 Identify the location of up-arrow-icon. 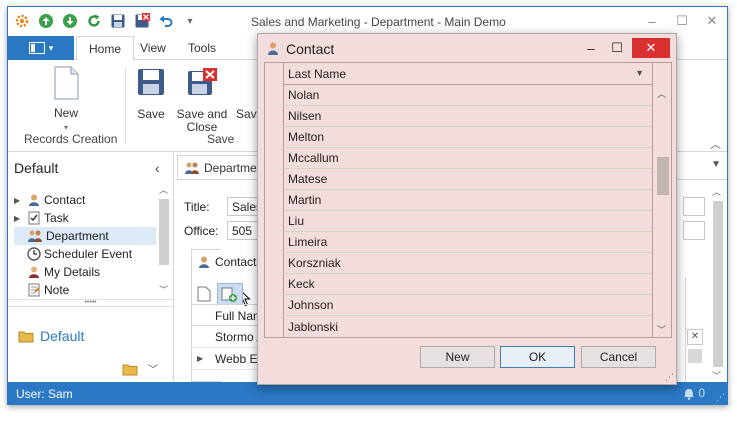
(46, 21).